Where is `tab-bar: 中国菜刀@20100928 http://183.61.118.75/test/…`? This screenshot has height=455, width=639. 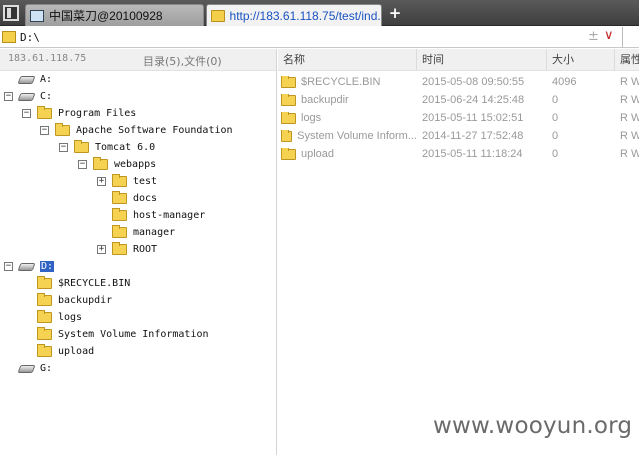
tab-bar: 中国菜刀@20100928 http://183.61.118.75/test/… is located at coordinates (319, 13).